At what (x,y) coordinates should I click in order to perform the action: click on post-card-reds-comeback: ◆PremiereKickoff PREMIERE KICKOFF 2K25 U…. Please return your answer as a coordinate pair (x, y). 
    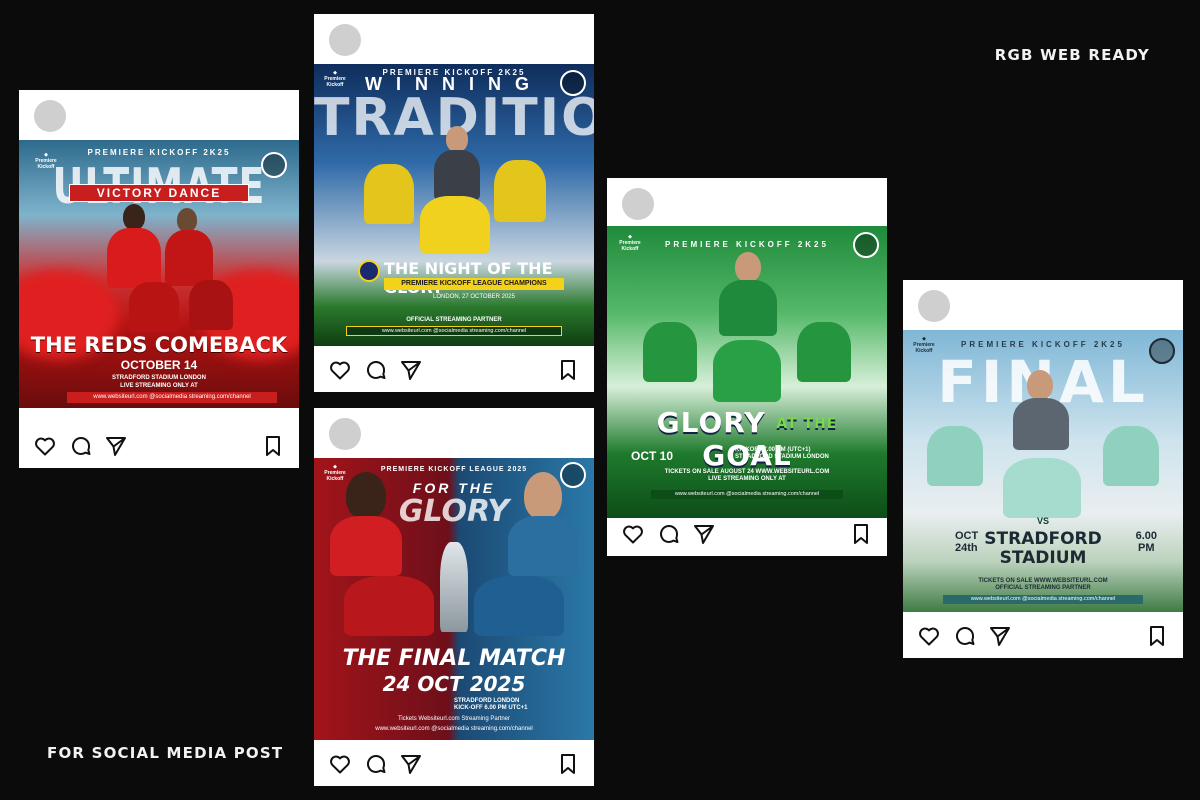
    Looking at the image, I should click on (159, 279).